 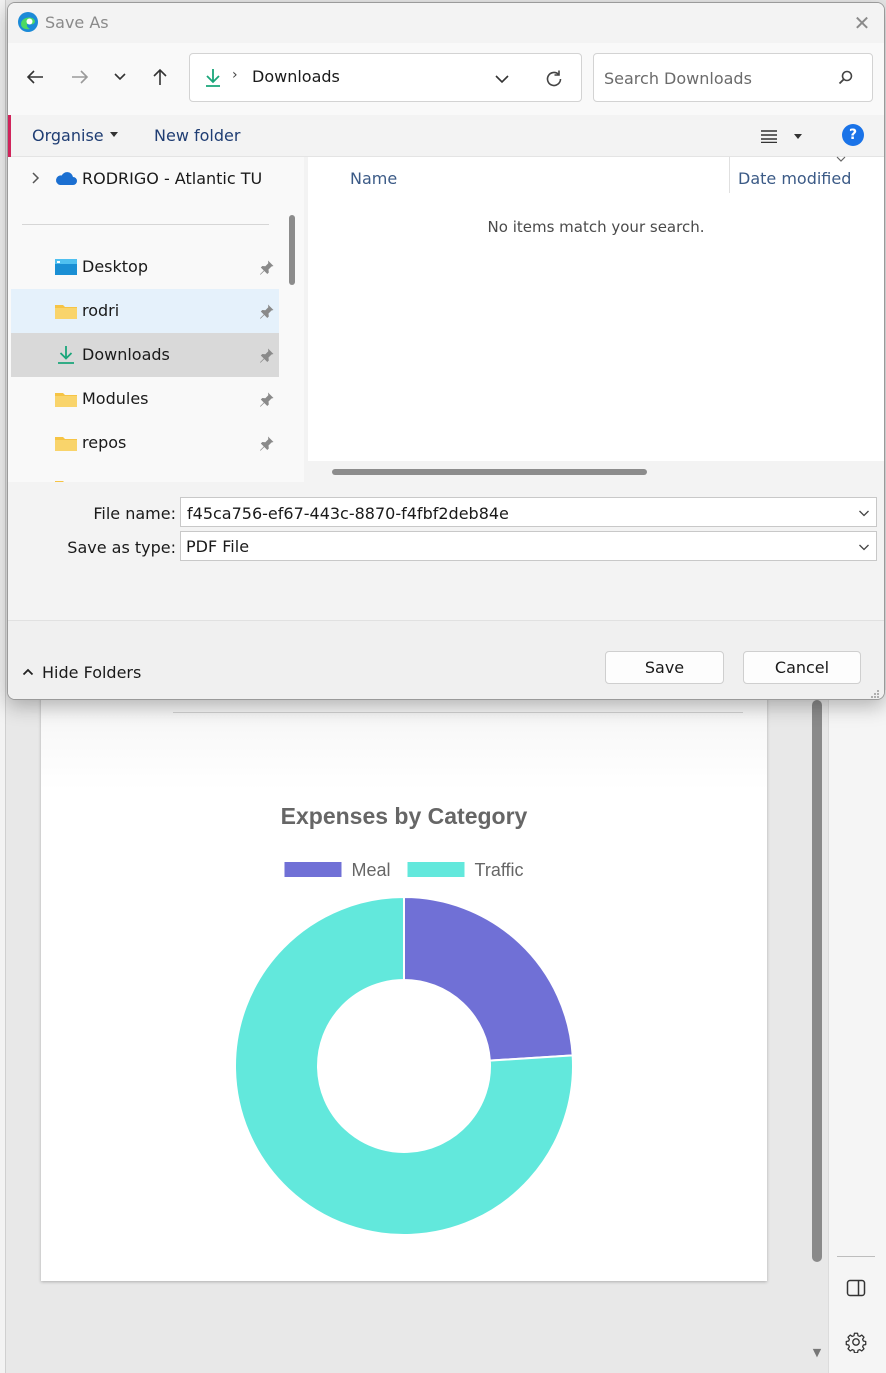 I want to click on nav-divider, so click(x=145, y=224).